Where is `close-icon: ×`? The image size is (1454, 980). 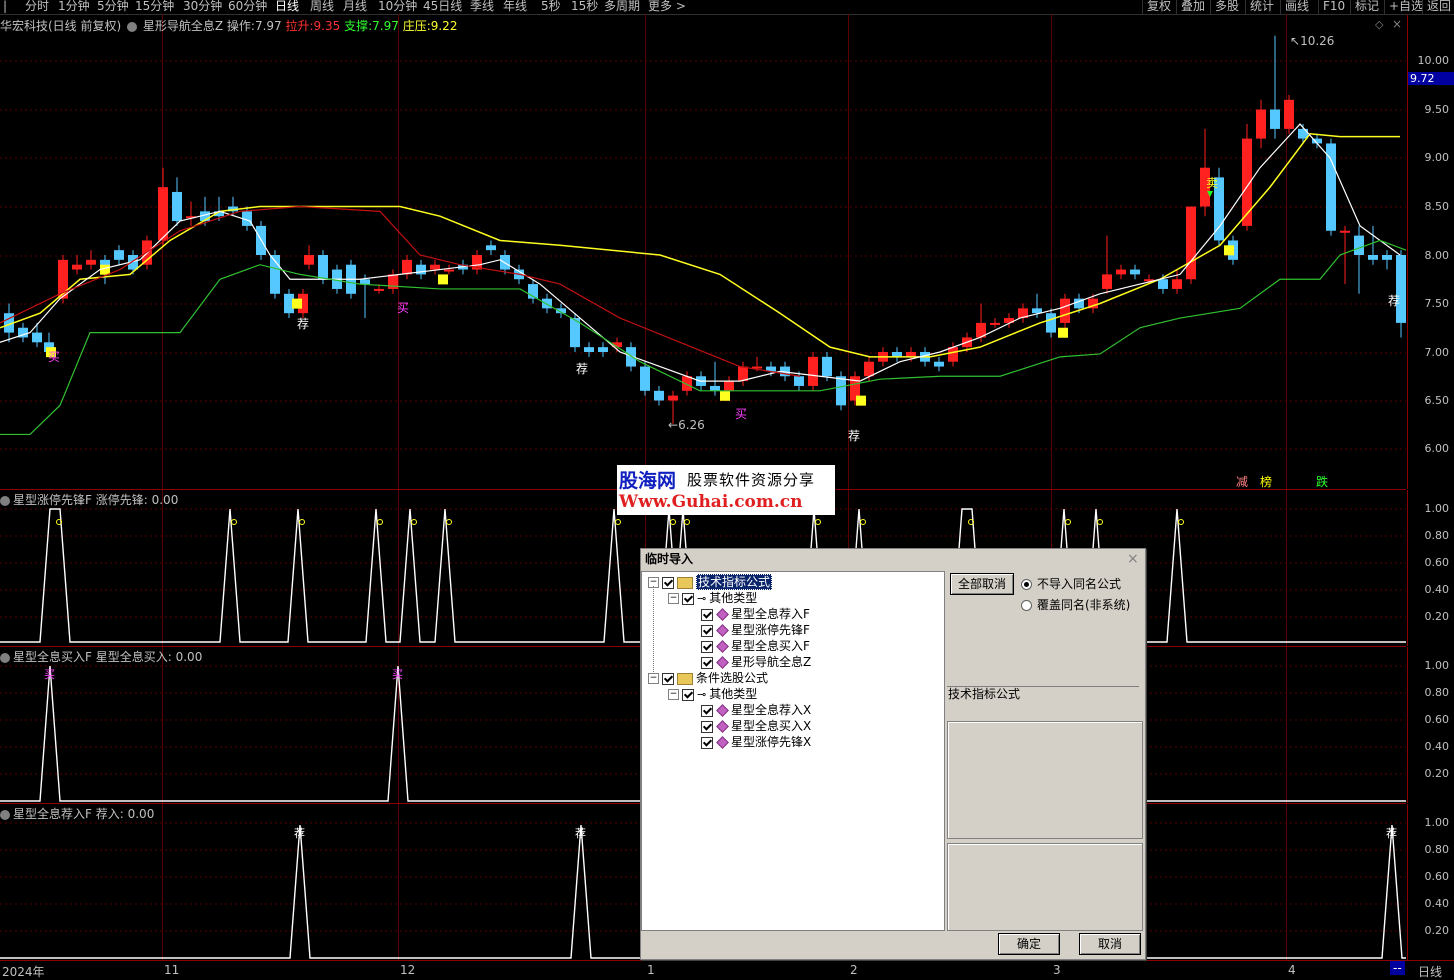
close-icon: × is located at coordinates (1133, 559).